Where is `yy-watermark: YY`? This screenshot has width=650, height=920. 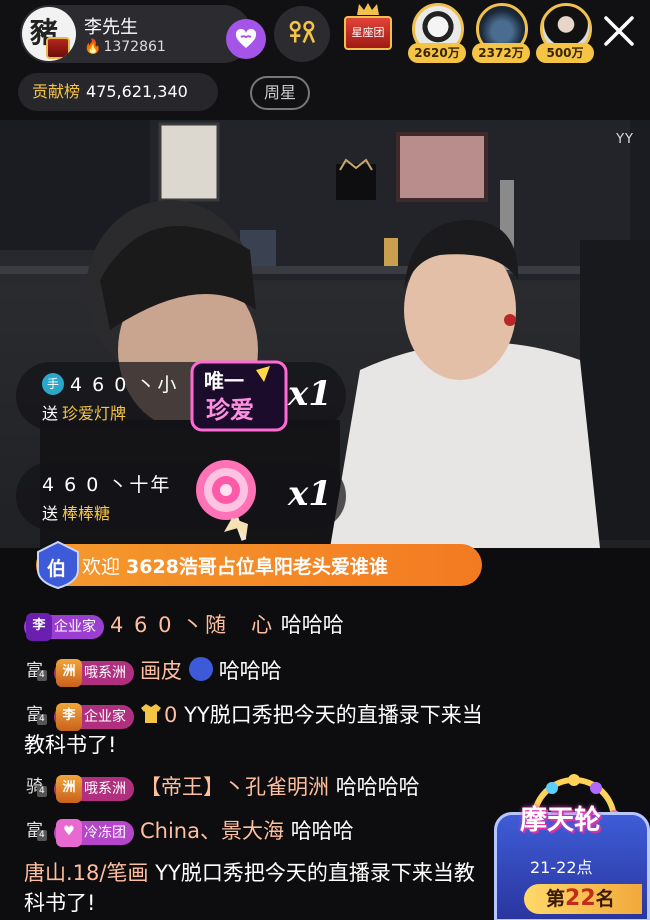
yy-watermark: YY is located at coordinates (625, 139).